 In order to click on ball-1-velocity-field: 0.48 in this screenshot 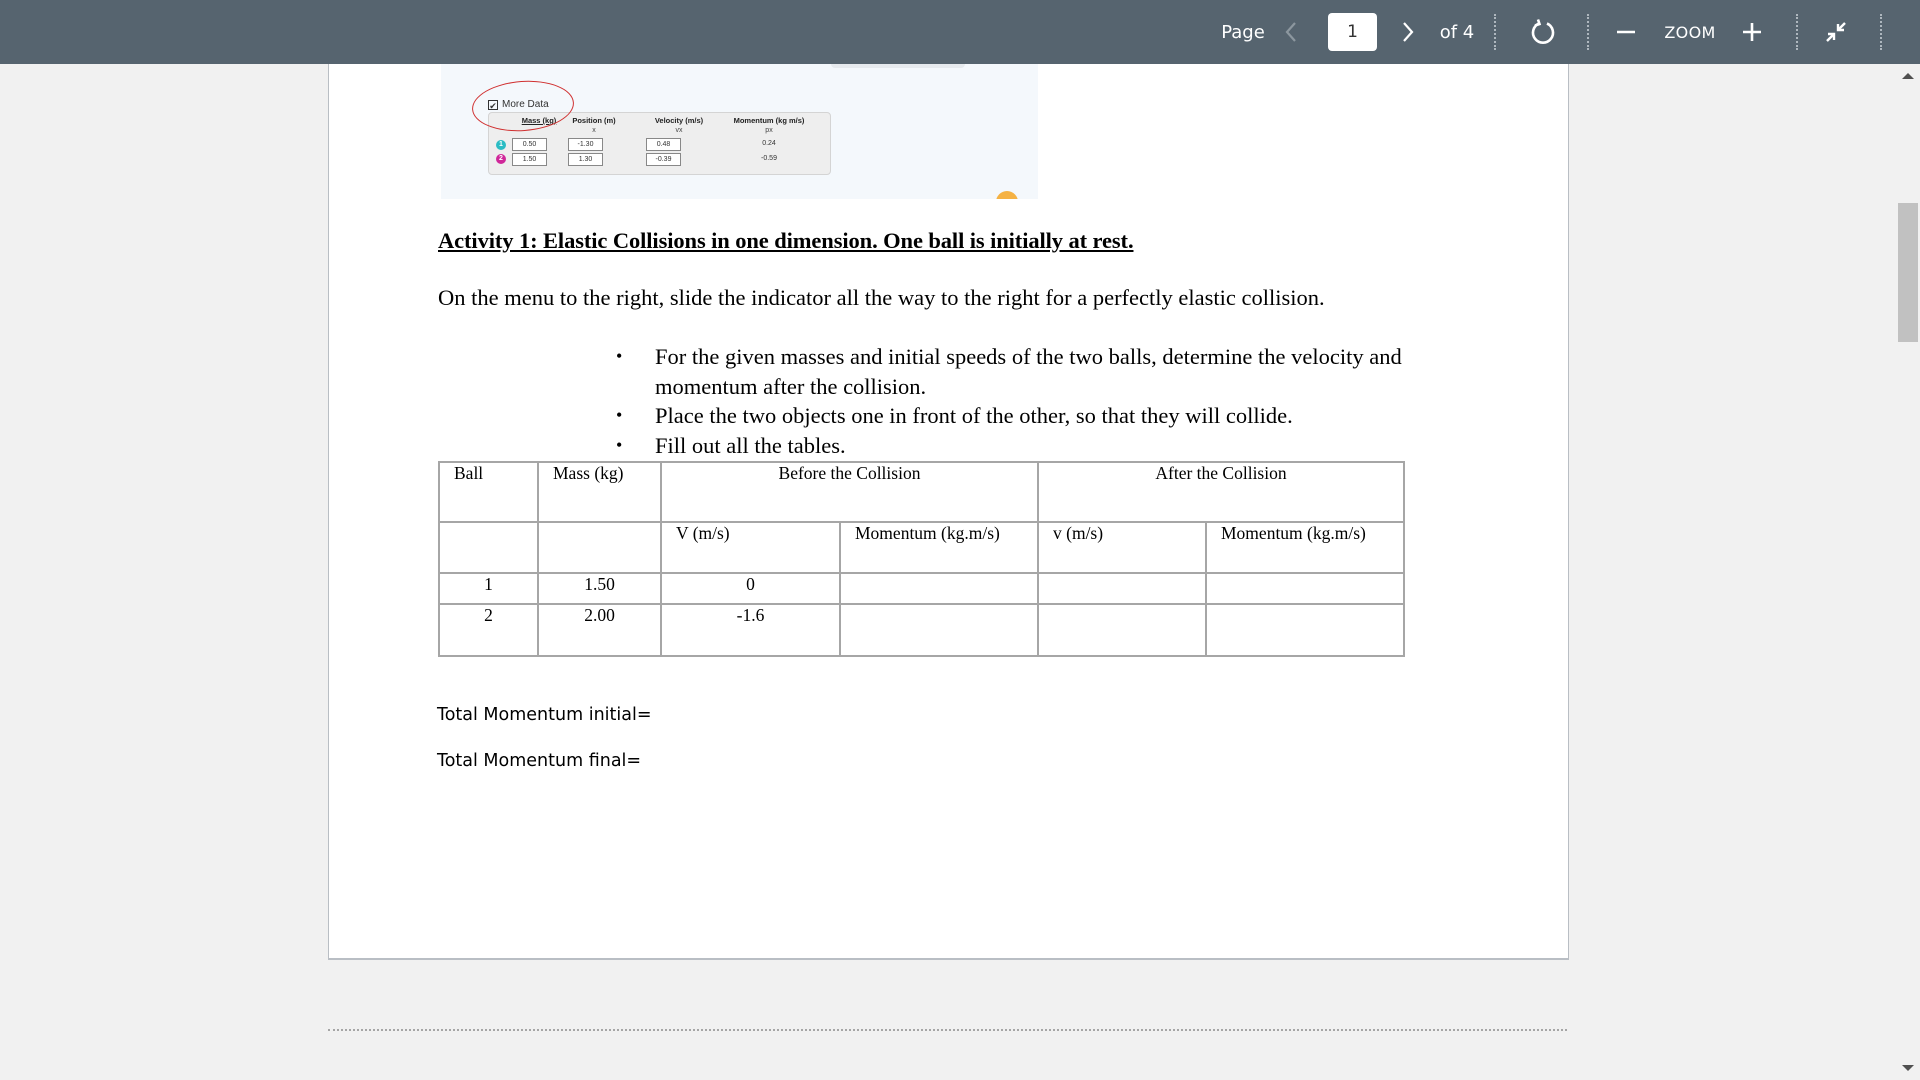, I will do `click(663, 144)`.